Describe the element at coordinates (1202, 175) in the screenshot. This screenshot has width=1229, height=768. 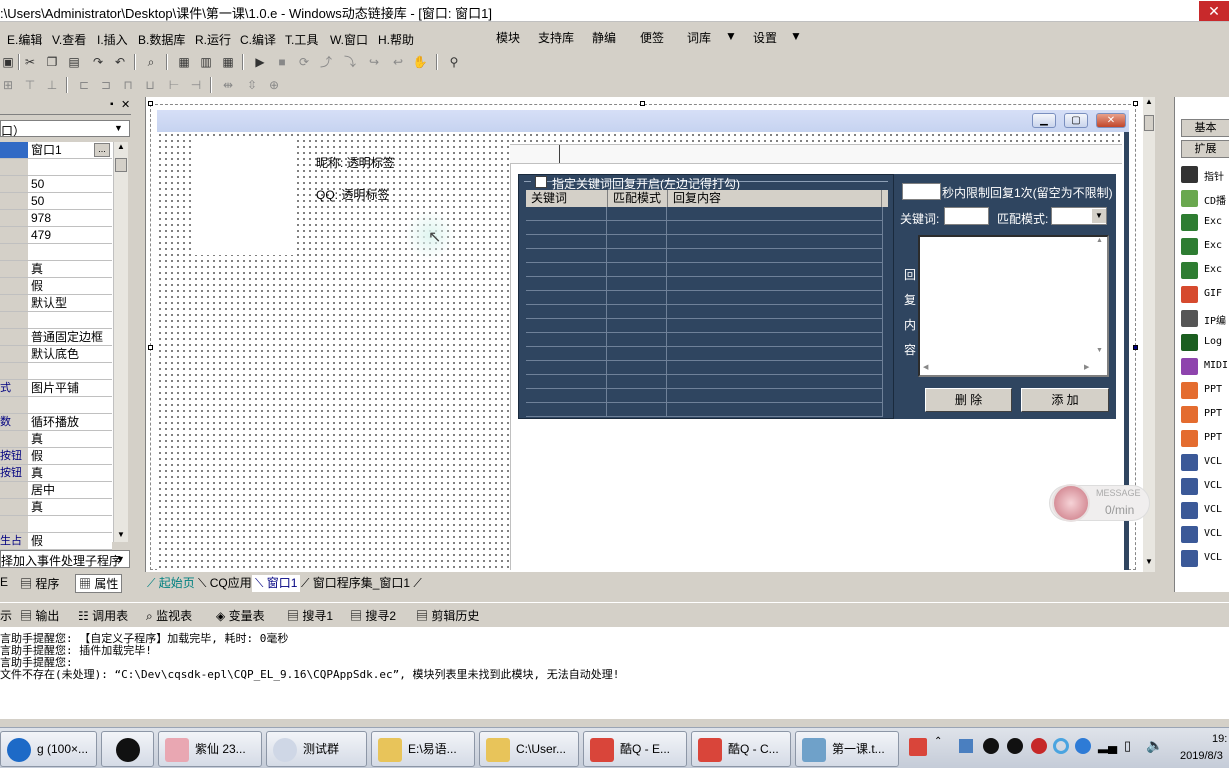
I see `palette-item: 指针` at that location.